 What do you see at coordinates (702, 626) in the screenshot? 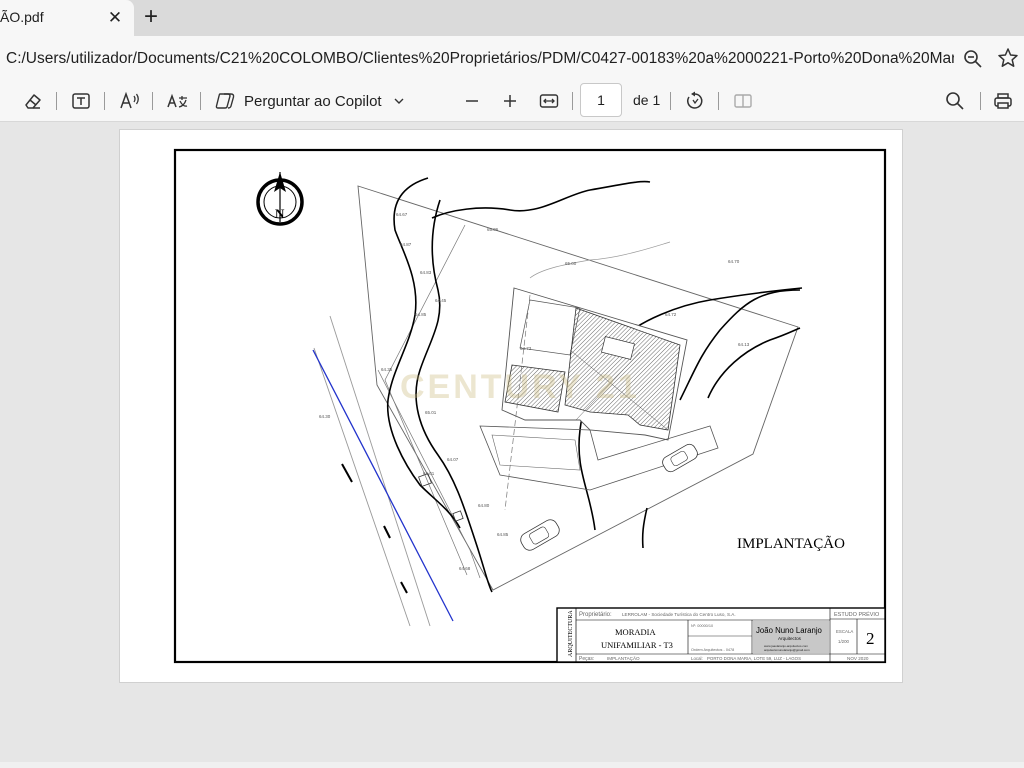
I see `svg-text: Nº: 00000/10` at bounding box center [702, 626].